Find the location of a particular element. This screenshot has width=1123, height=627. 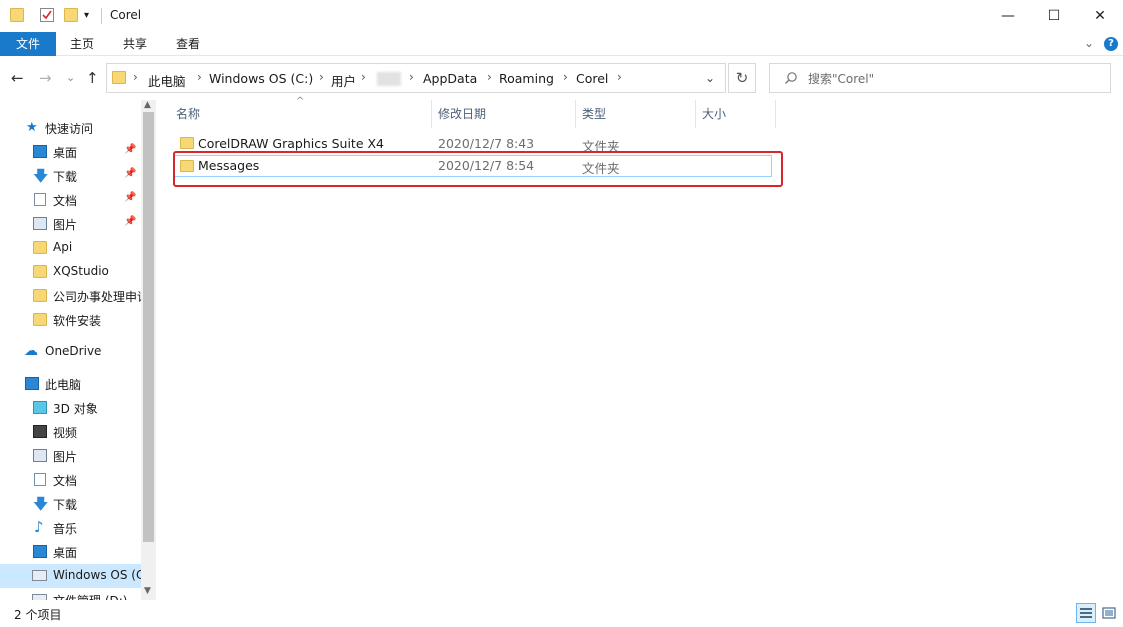

up-arrow-icon: ↑ is located at coordinates (92, 78).